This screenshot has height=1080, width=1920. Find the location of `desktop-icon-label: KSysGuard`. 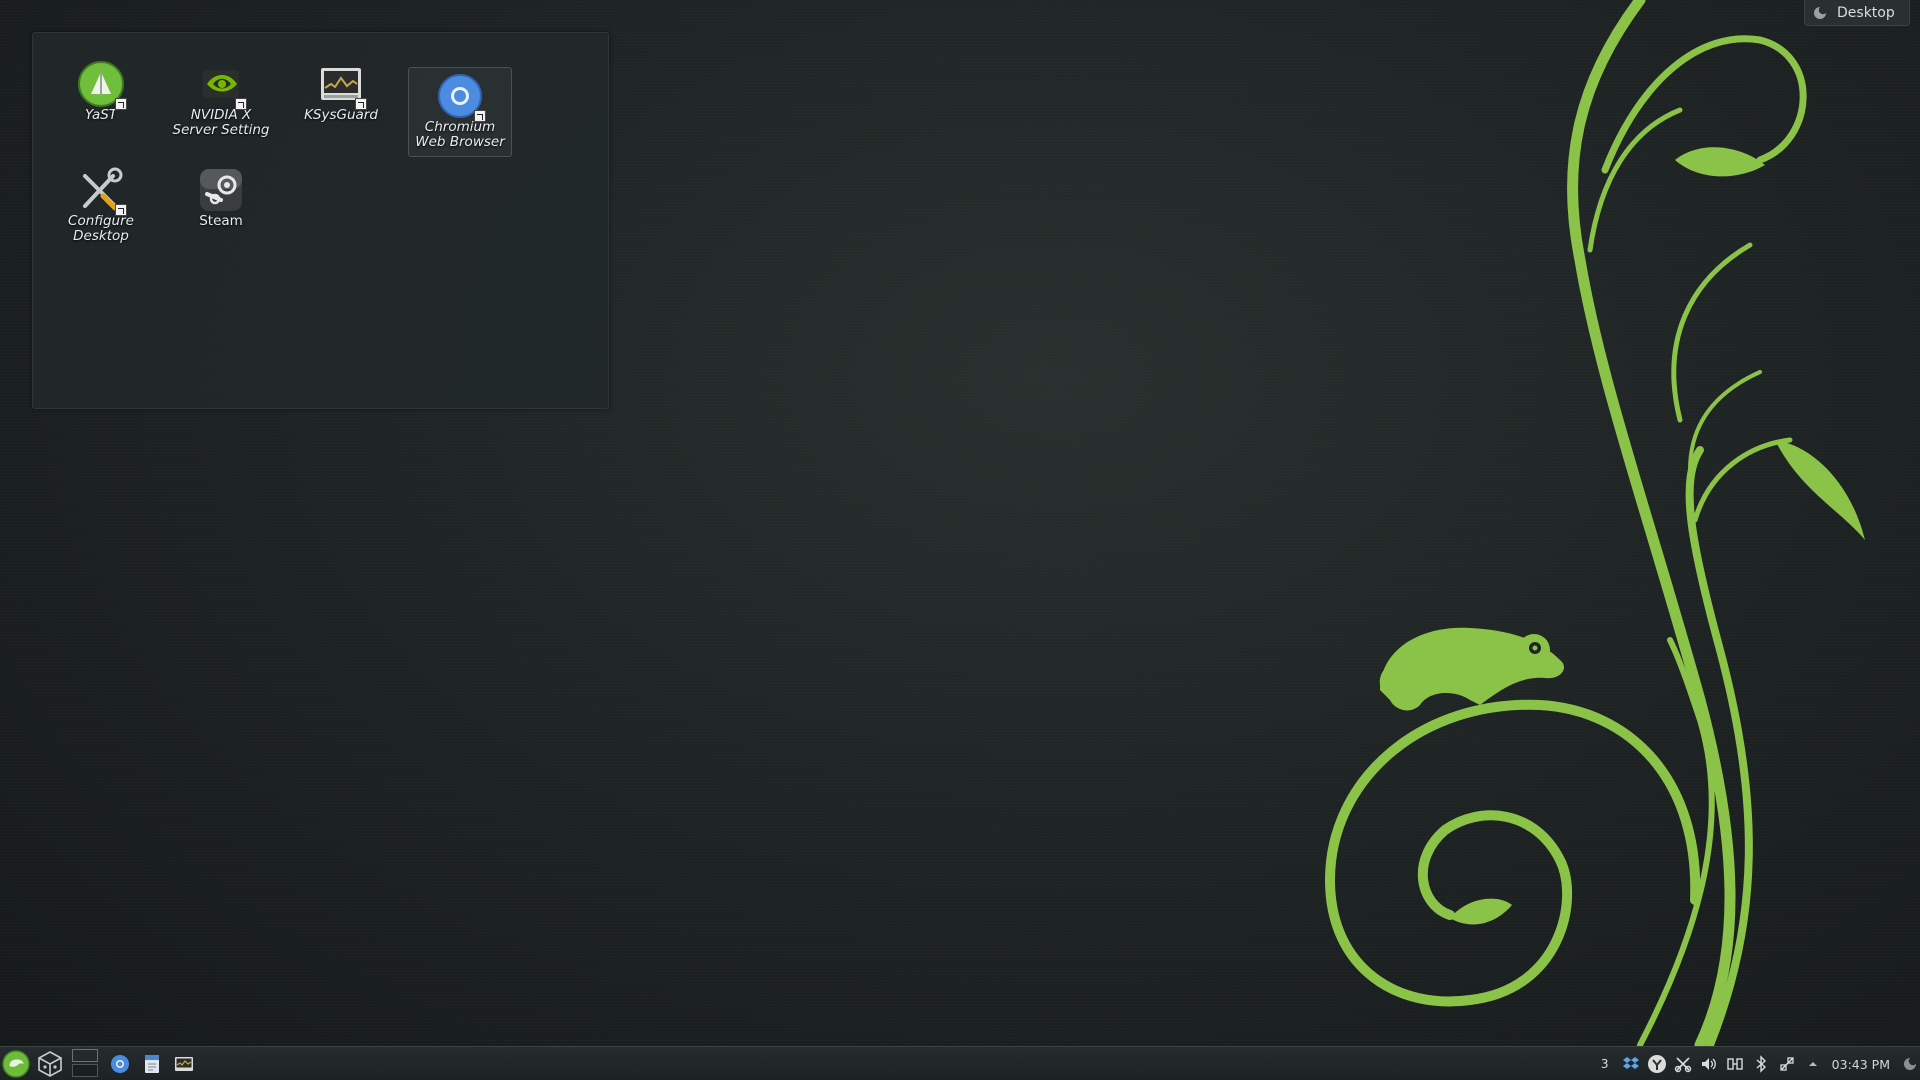

desktop-icon-label: KSysGuard is located at coordinates (341, 115).